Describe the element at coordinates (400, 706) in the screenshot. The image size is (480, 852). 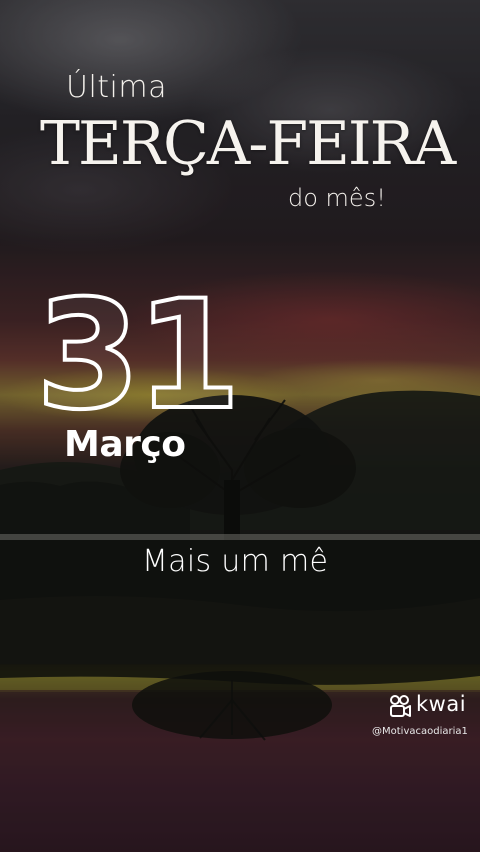
I see `kwai-camera-logo-icon` at that location.